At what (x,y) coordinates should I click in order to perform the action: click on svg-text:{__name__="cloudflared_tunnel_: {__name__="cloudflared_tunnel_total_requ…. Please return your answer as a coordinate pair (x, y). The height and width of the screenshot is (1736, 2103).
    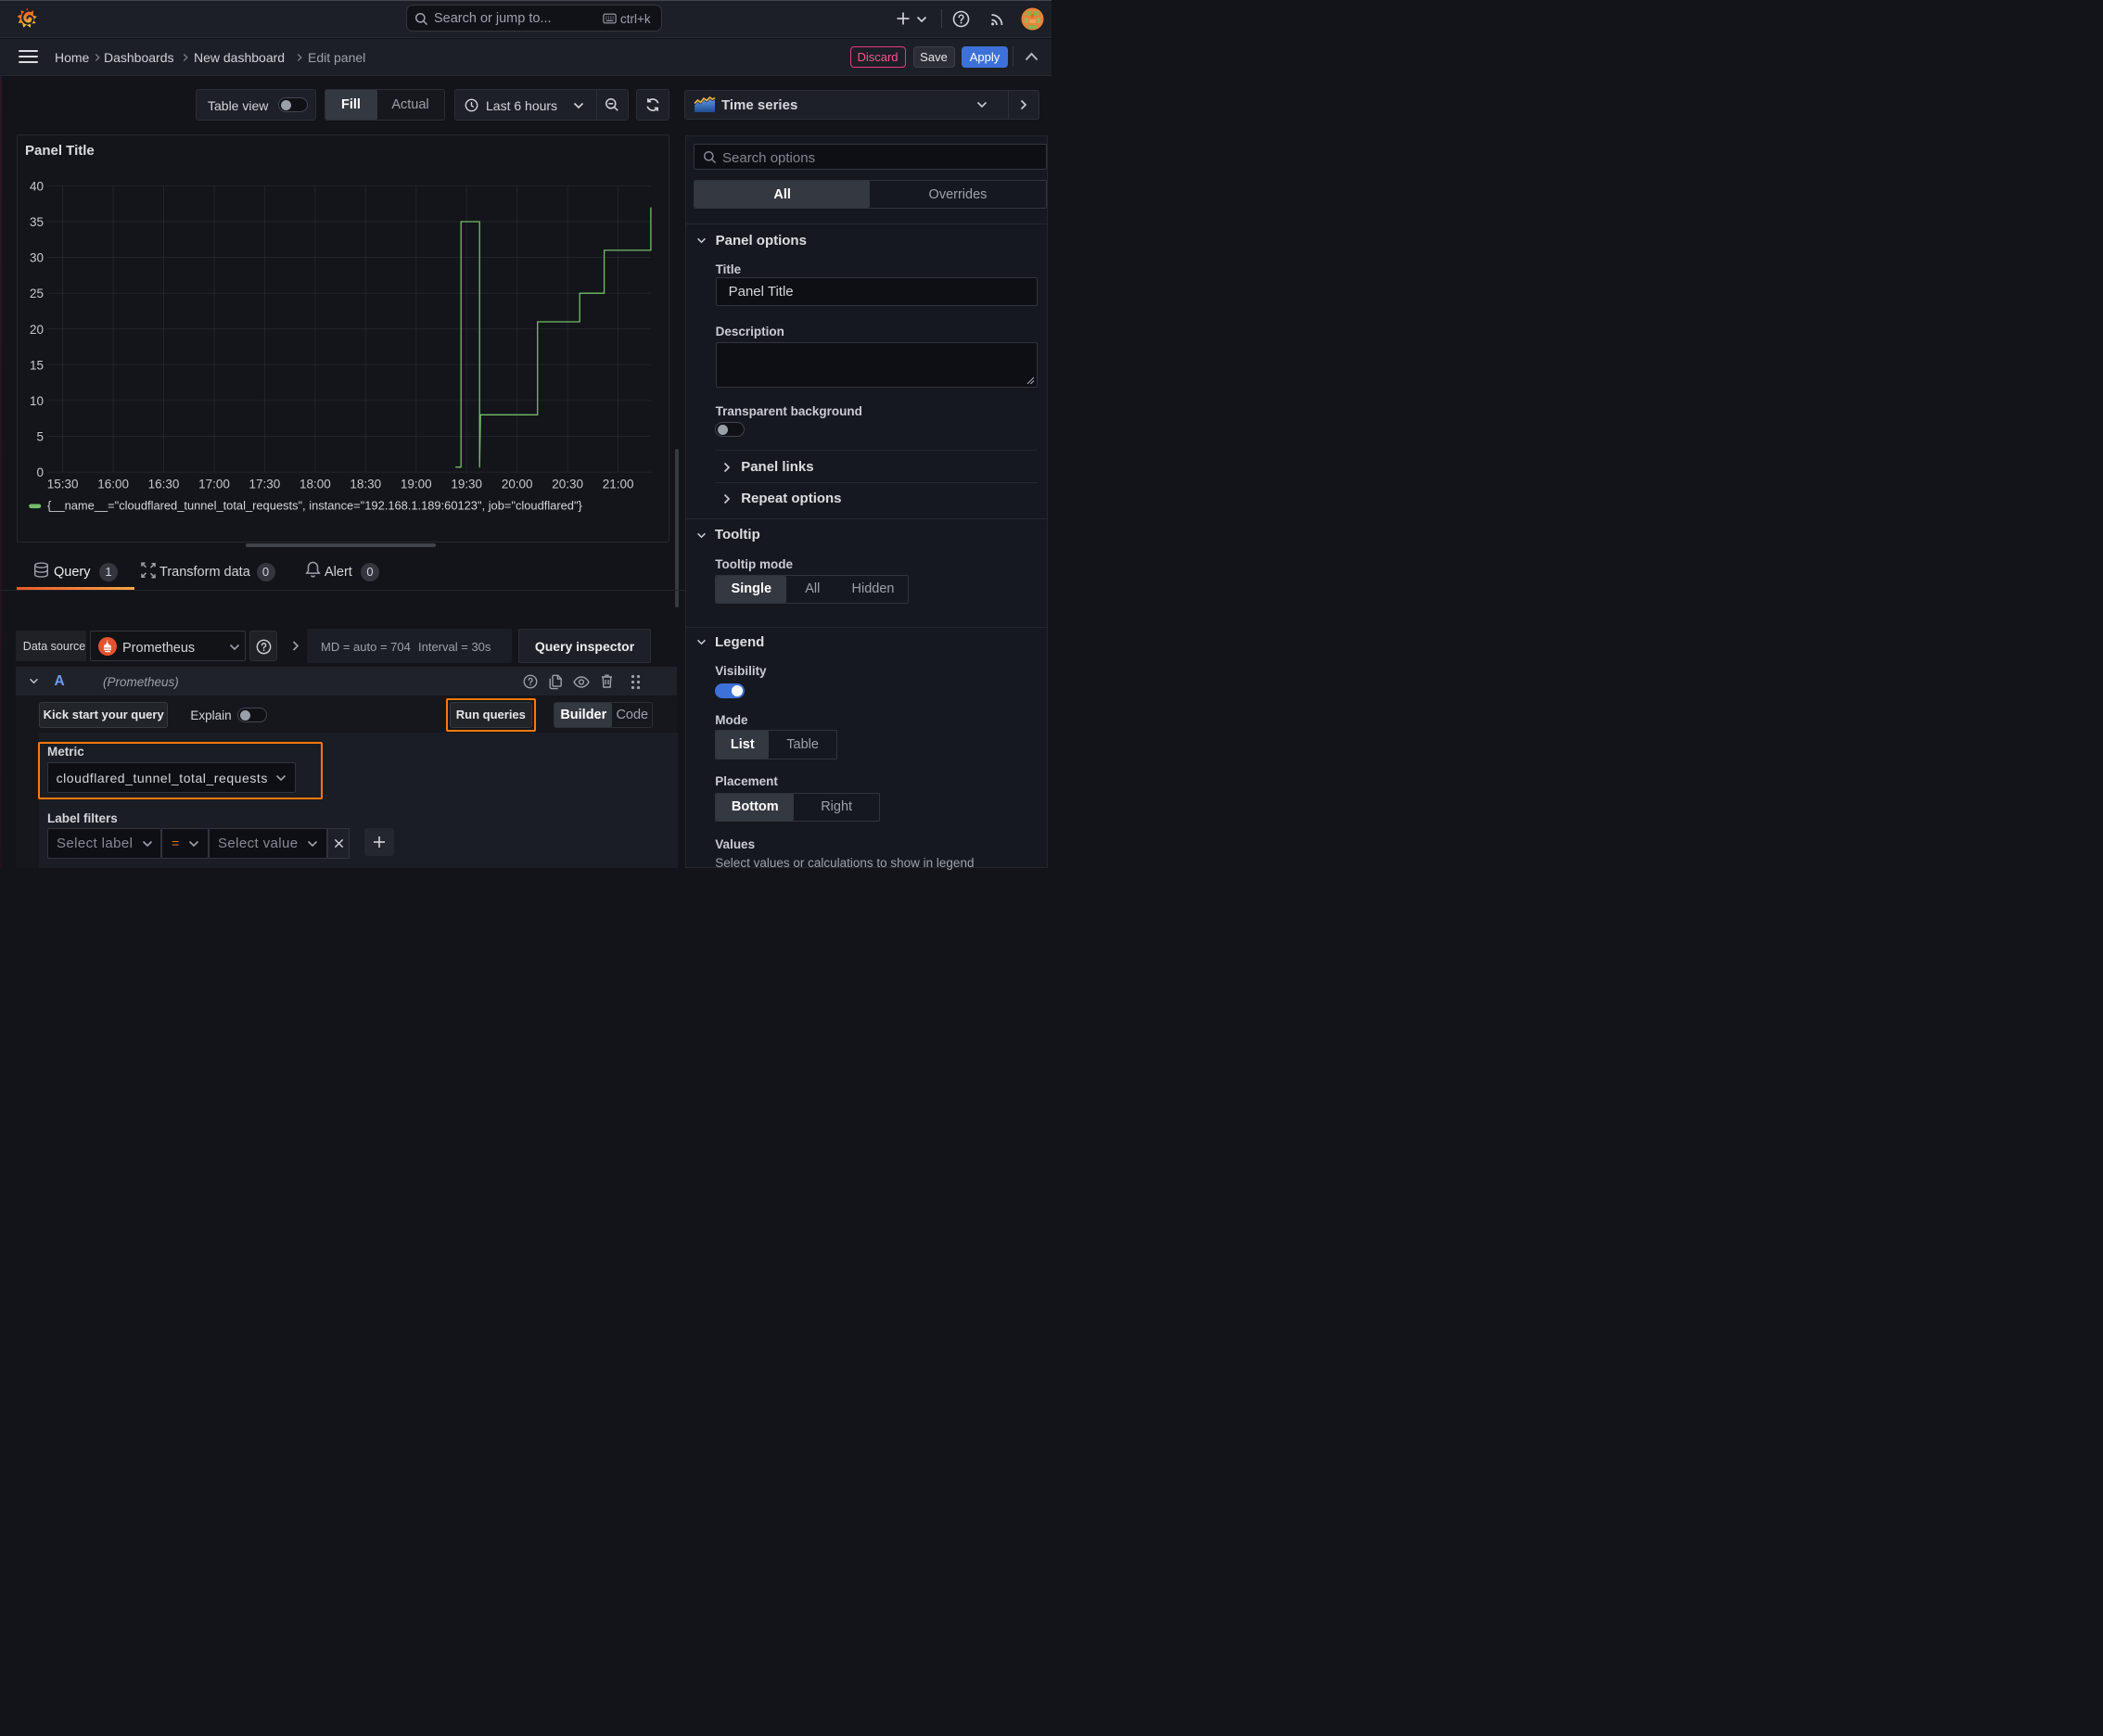
    Looking at the image, I should click on (315, 506).